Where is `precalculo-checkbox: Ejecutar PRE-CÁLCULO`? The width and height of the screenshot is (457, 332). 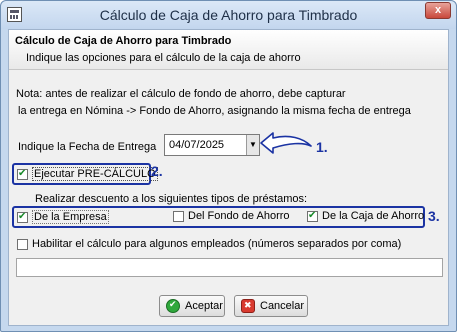 precalculo-checkbox: Ejecutar PRE-CÁLCULO is located at coordinates (87, 174).